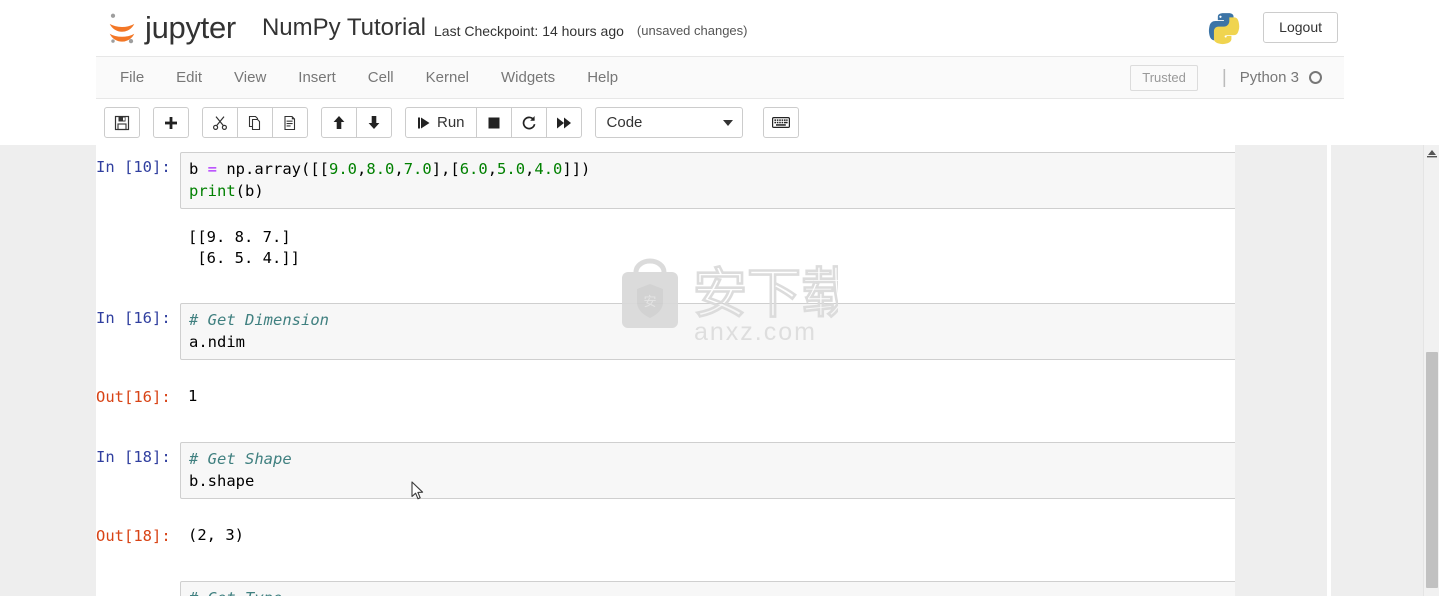  I want to click on last-checkpoint-label: Last Checkpoint: 14 hours ago, so click(529, 30).